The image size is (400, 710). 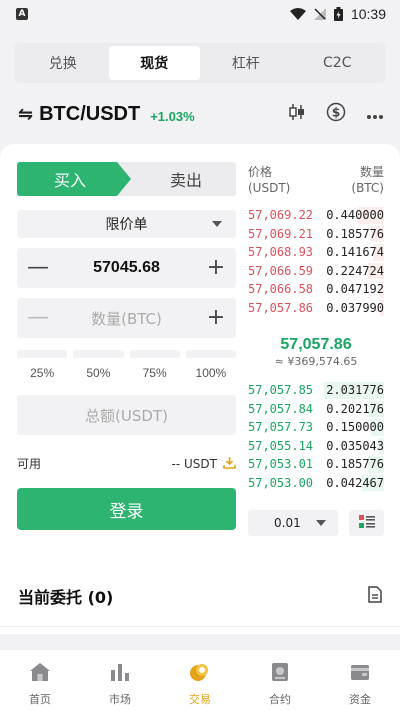 What do you see at coordinates (281, 445) in the screenshot?
I see `row-price: 57,055.14` at bounding box center [281, 445].